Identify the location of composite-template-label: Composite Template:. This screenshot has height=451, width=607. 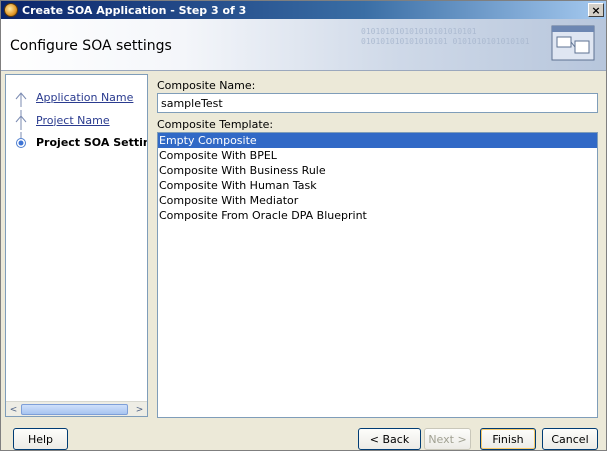
(215, 124).